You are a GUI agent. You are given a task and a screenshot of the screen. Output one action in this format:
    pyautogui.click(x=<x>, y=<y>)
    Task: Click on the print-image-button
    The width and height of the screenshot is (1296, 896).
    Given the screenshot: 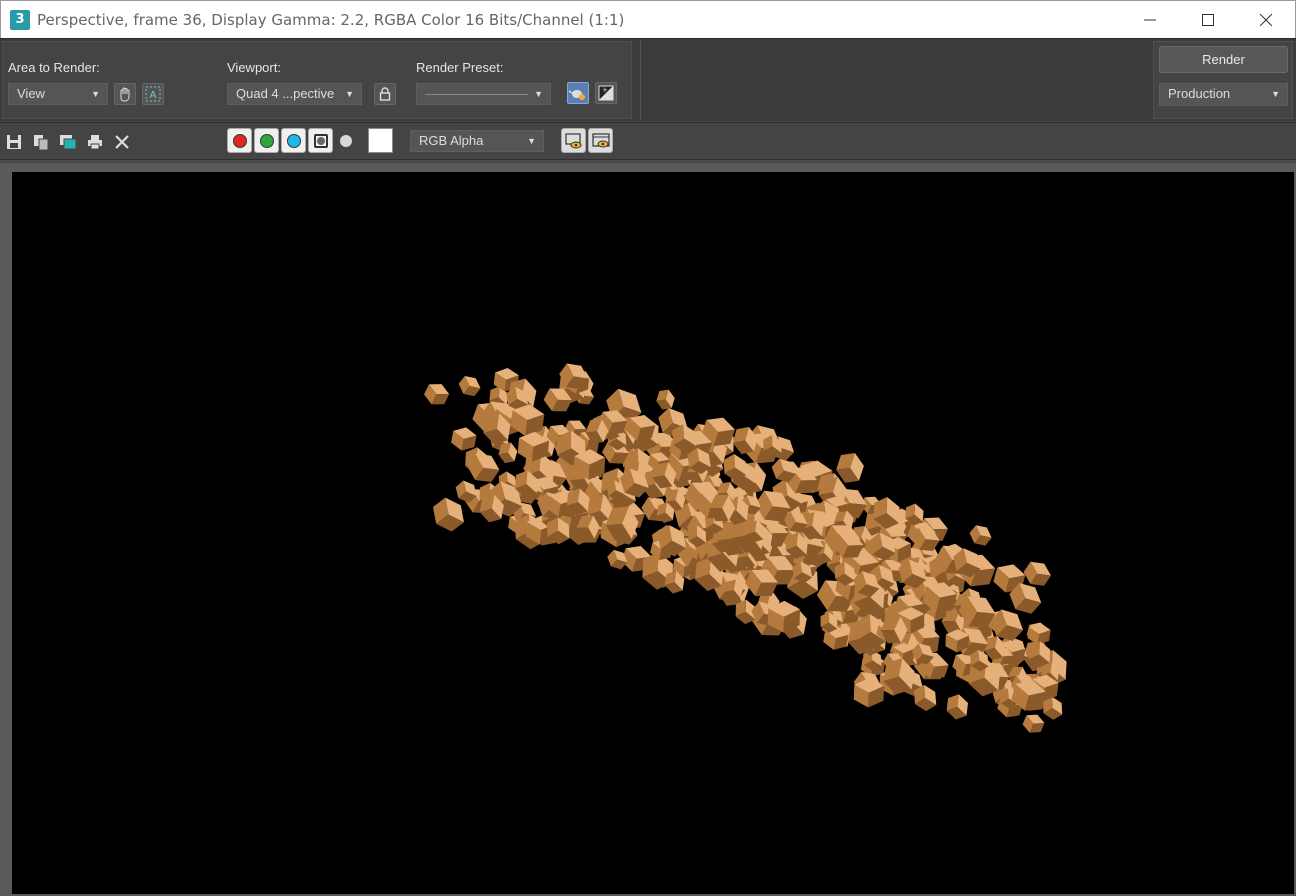 What is the action you would take?
    pyautogui.click(x=95, y=142)
    